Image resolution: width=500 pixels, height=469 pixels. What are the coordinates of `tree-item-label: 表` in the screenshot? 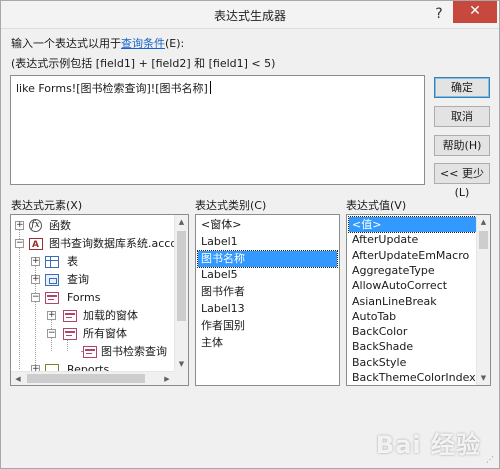 It's located at (72, 261).